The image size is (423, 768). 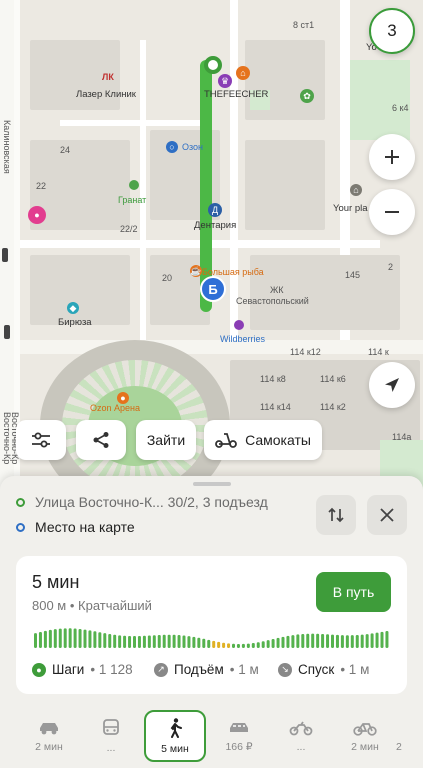 I want to click on share-button, so click(x=101, y=440).